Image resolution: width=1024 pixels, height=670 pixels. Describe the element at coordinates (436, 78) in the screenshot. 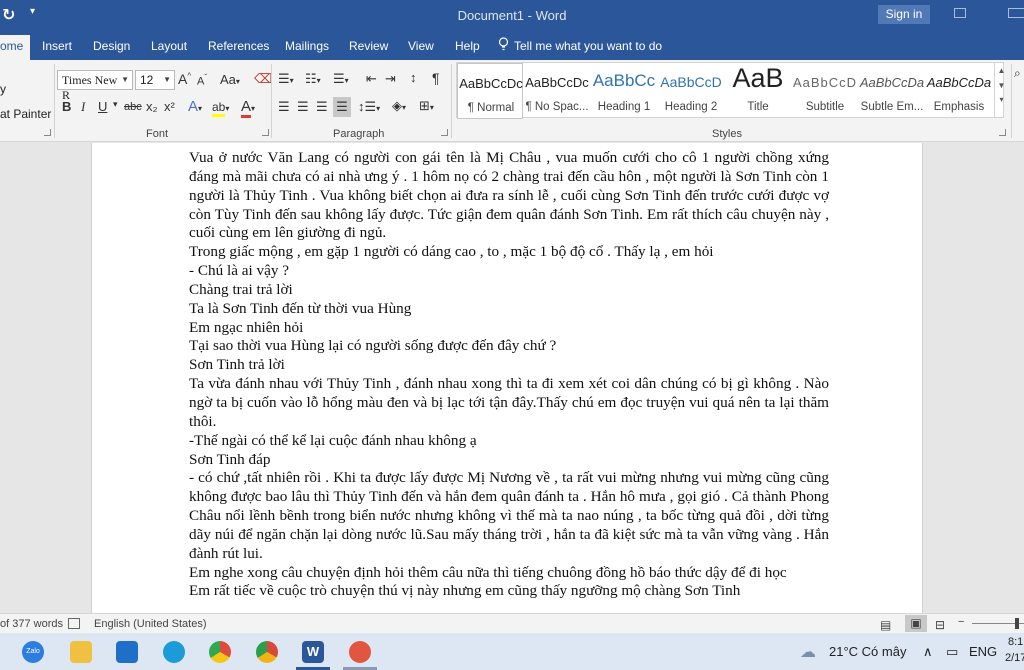

I see `pilcrow-icon: ¶` at that location.